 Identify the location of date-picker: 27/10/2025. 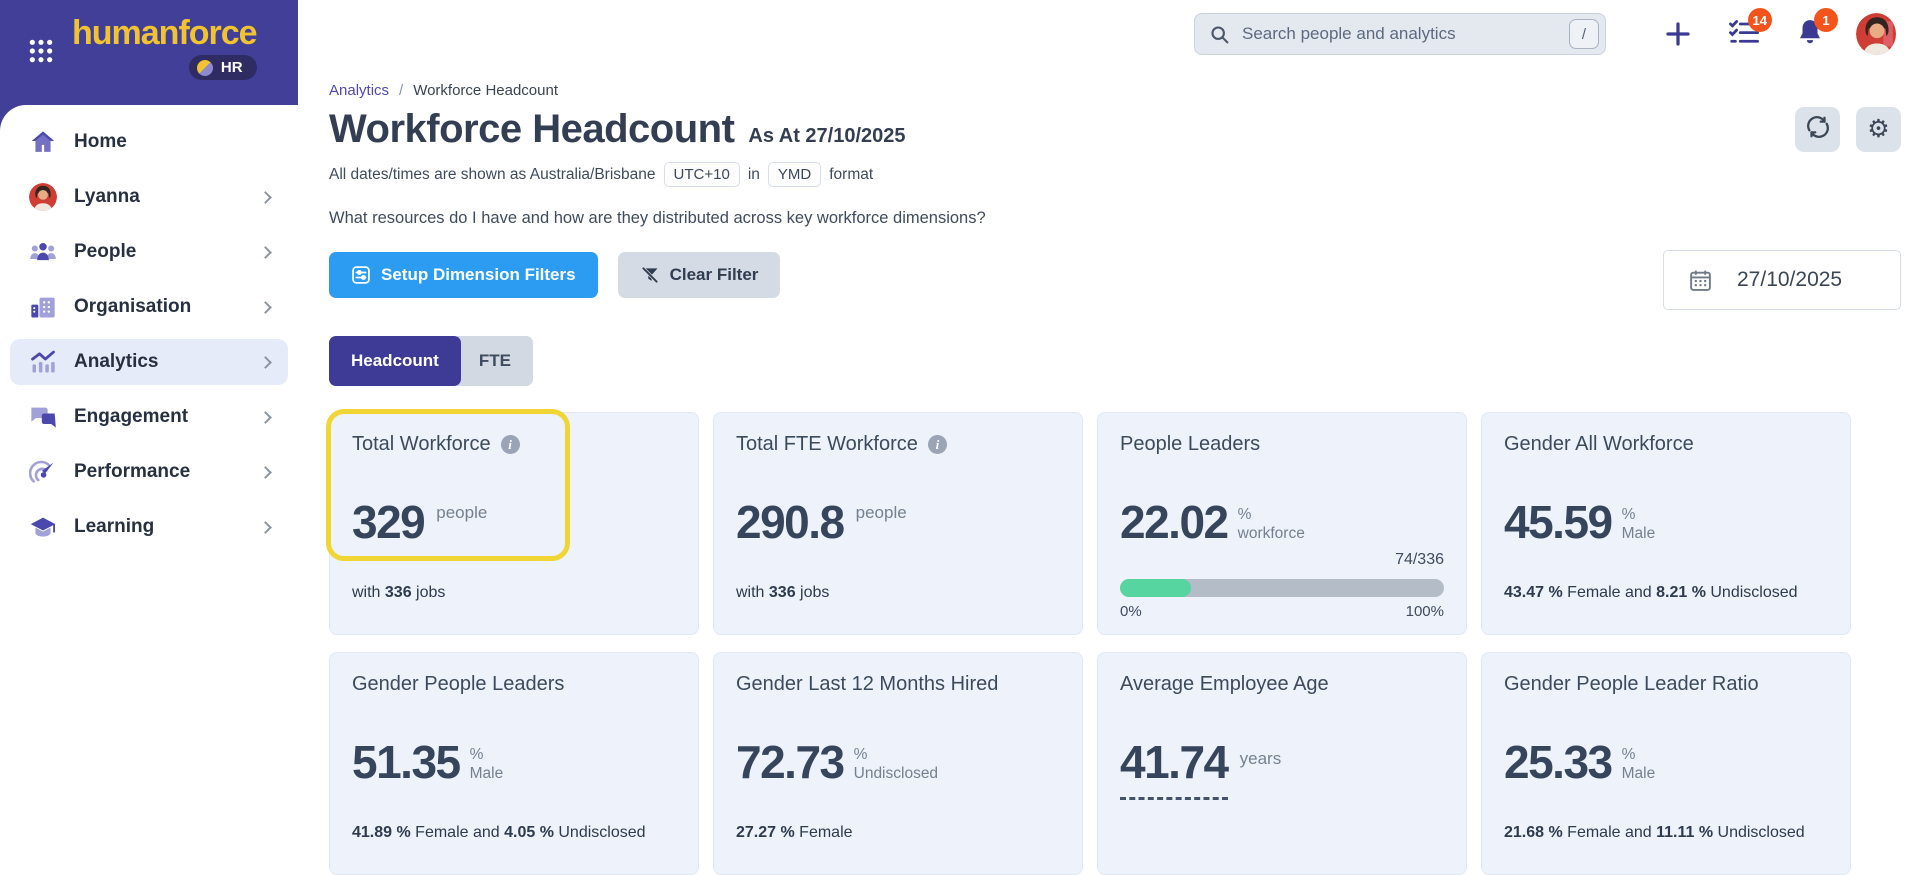
(1782, 280).